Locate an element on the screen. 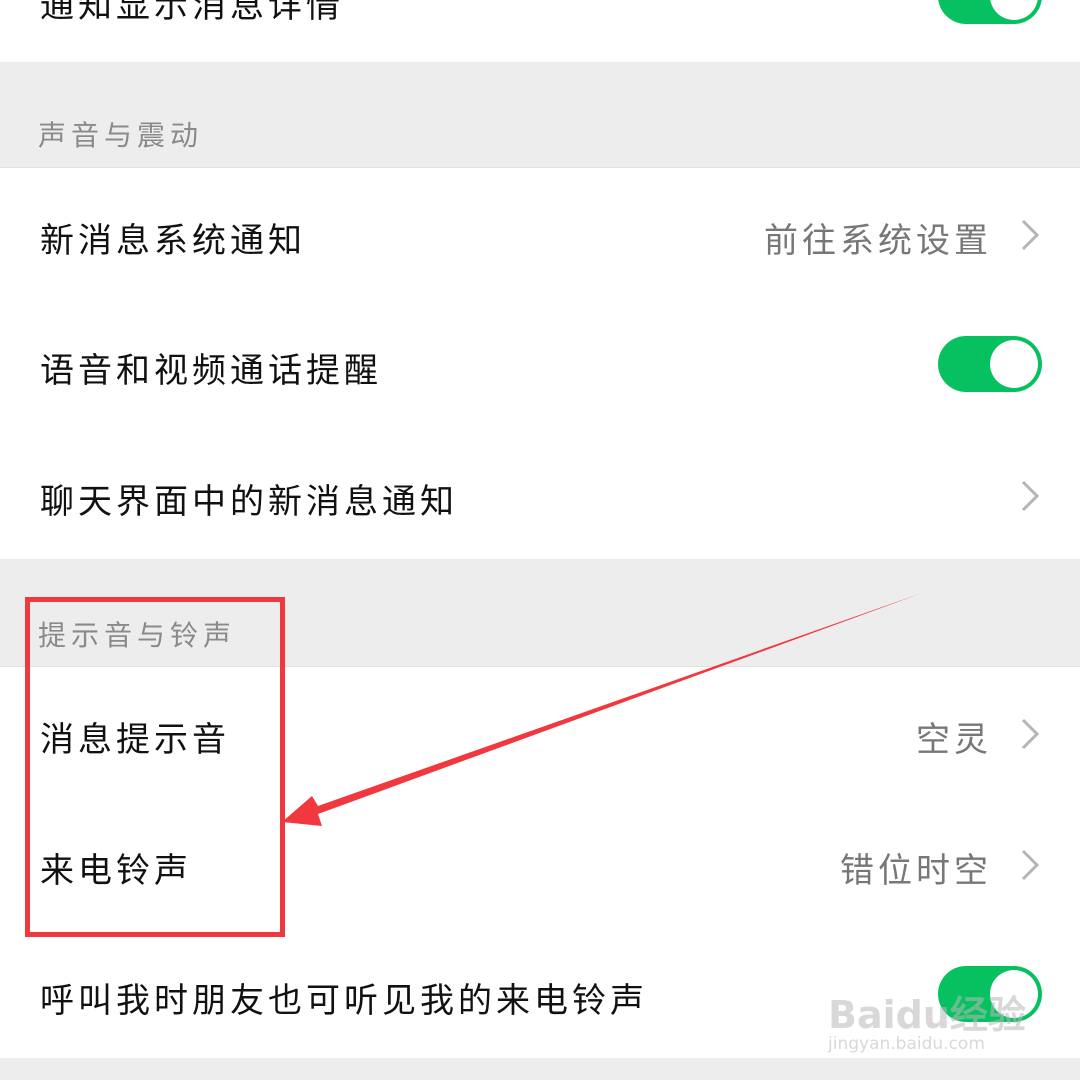 This screenshot has width=1080, height=1080. baidu-watermark: Baidu经验 jingyan.baidu.com is located at coordinates (928, 1021).